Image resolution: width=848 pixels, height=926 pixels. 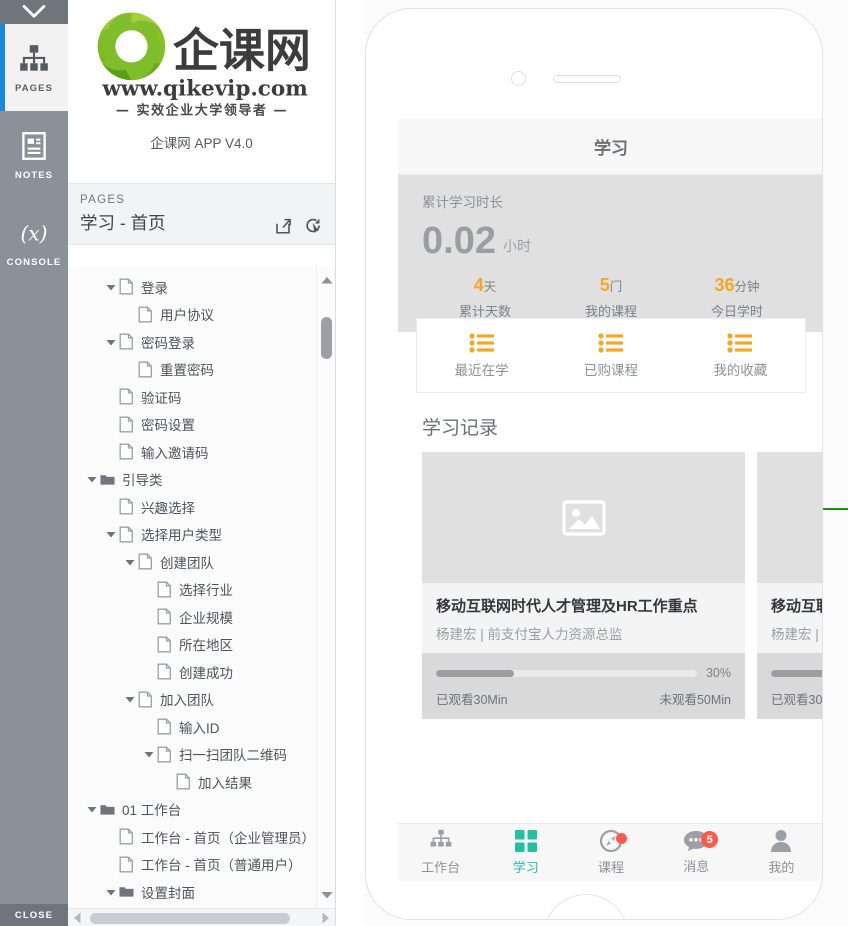 I want to click on qikevip-logo: 企课网 www.qikevip.com — 实效企业大学领导者 —, so click(x=203, y=65).